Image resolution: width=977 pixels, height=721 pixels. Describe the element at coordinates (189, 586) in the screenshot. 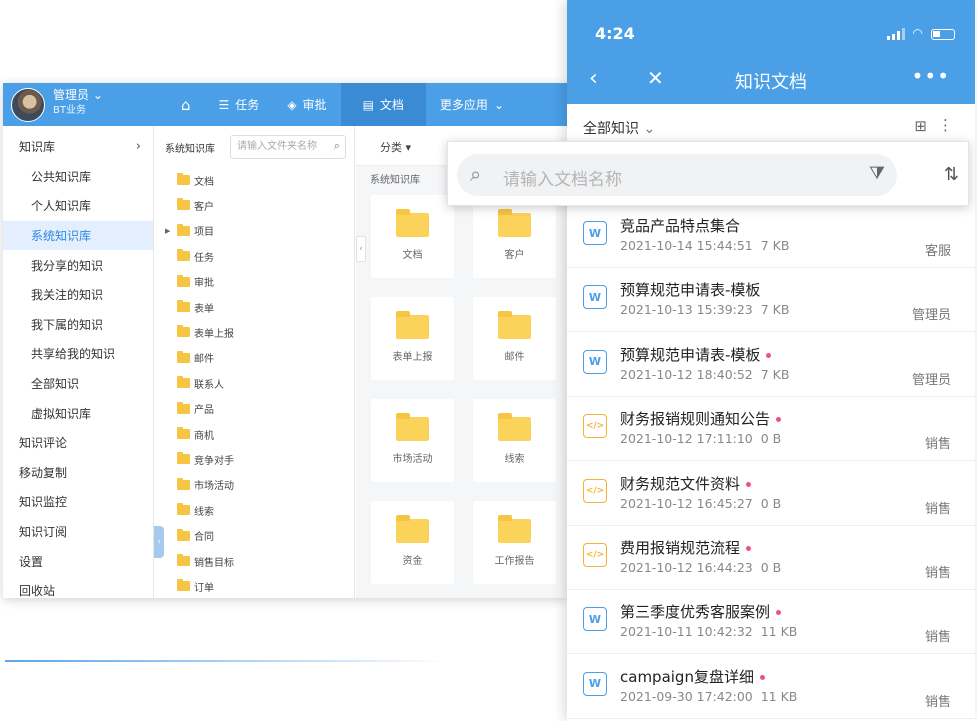

I see `tree-node: 订单` at that location.